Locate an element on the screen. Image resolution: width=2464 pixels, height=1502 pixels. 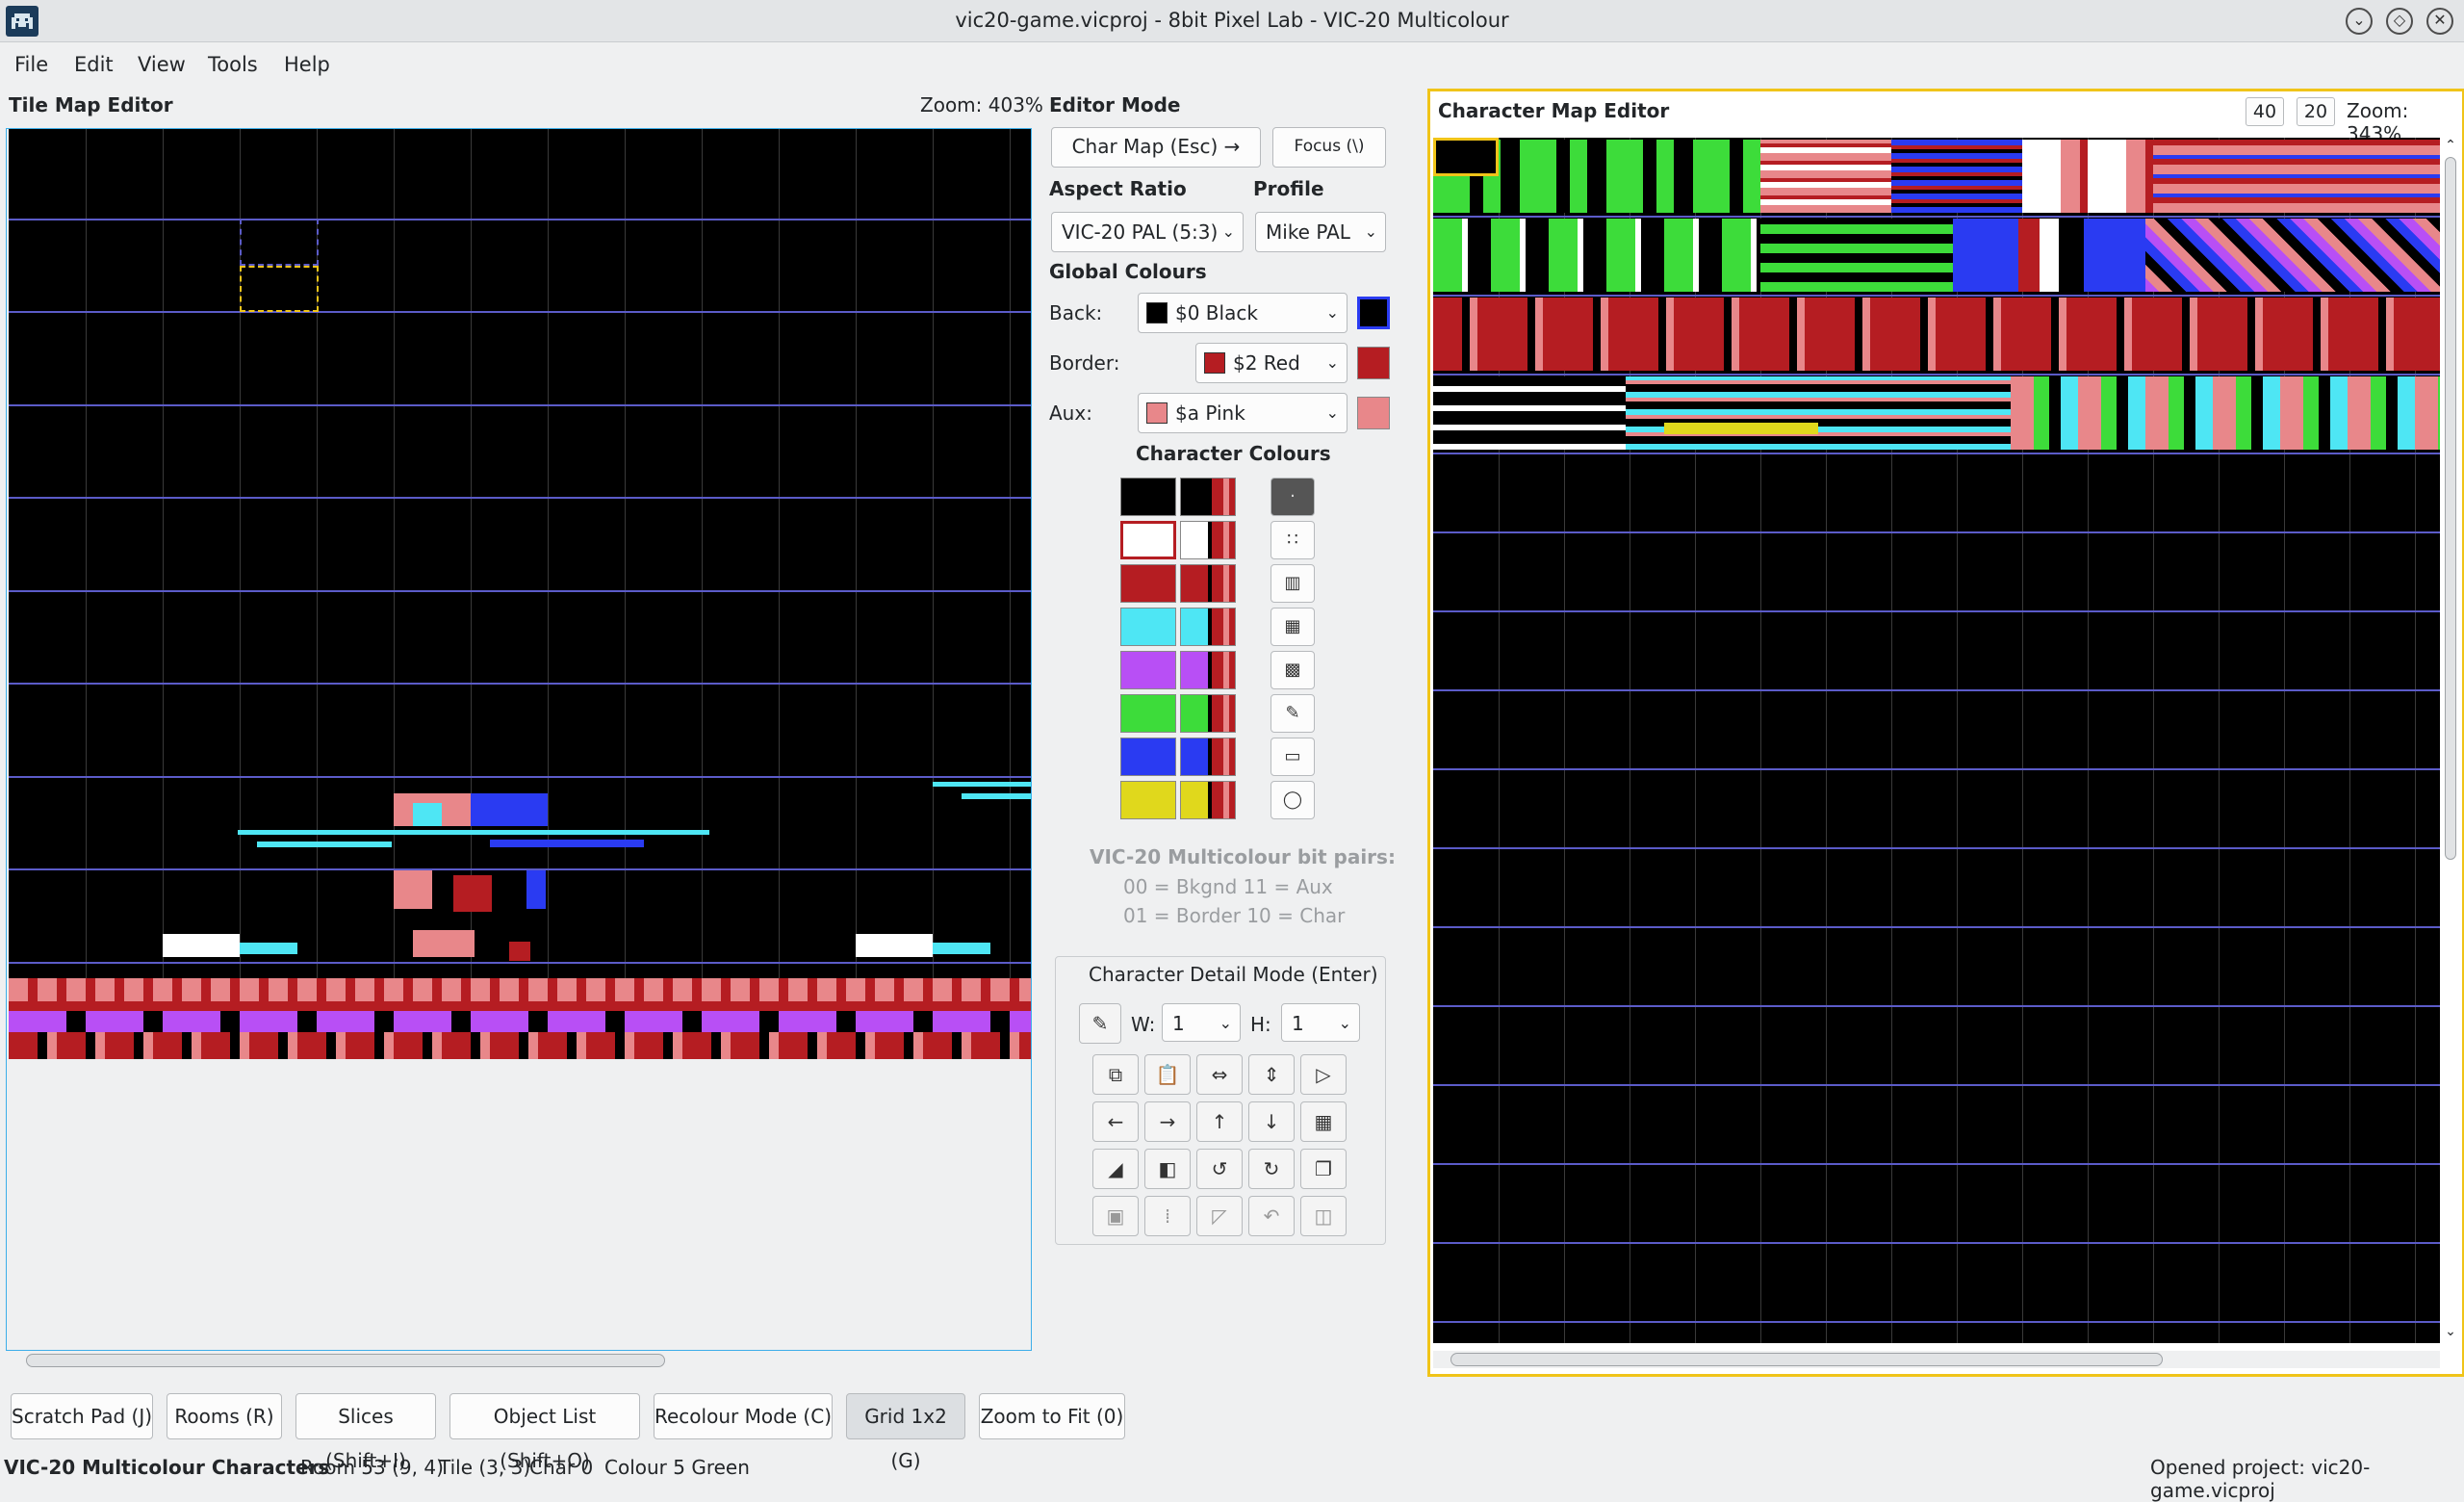
char-colour-preview-blue is located at coordinates (1208, 757).